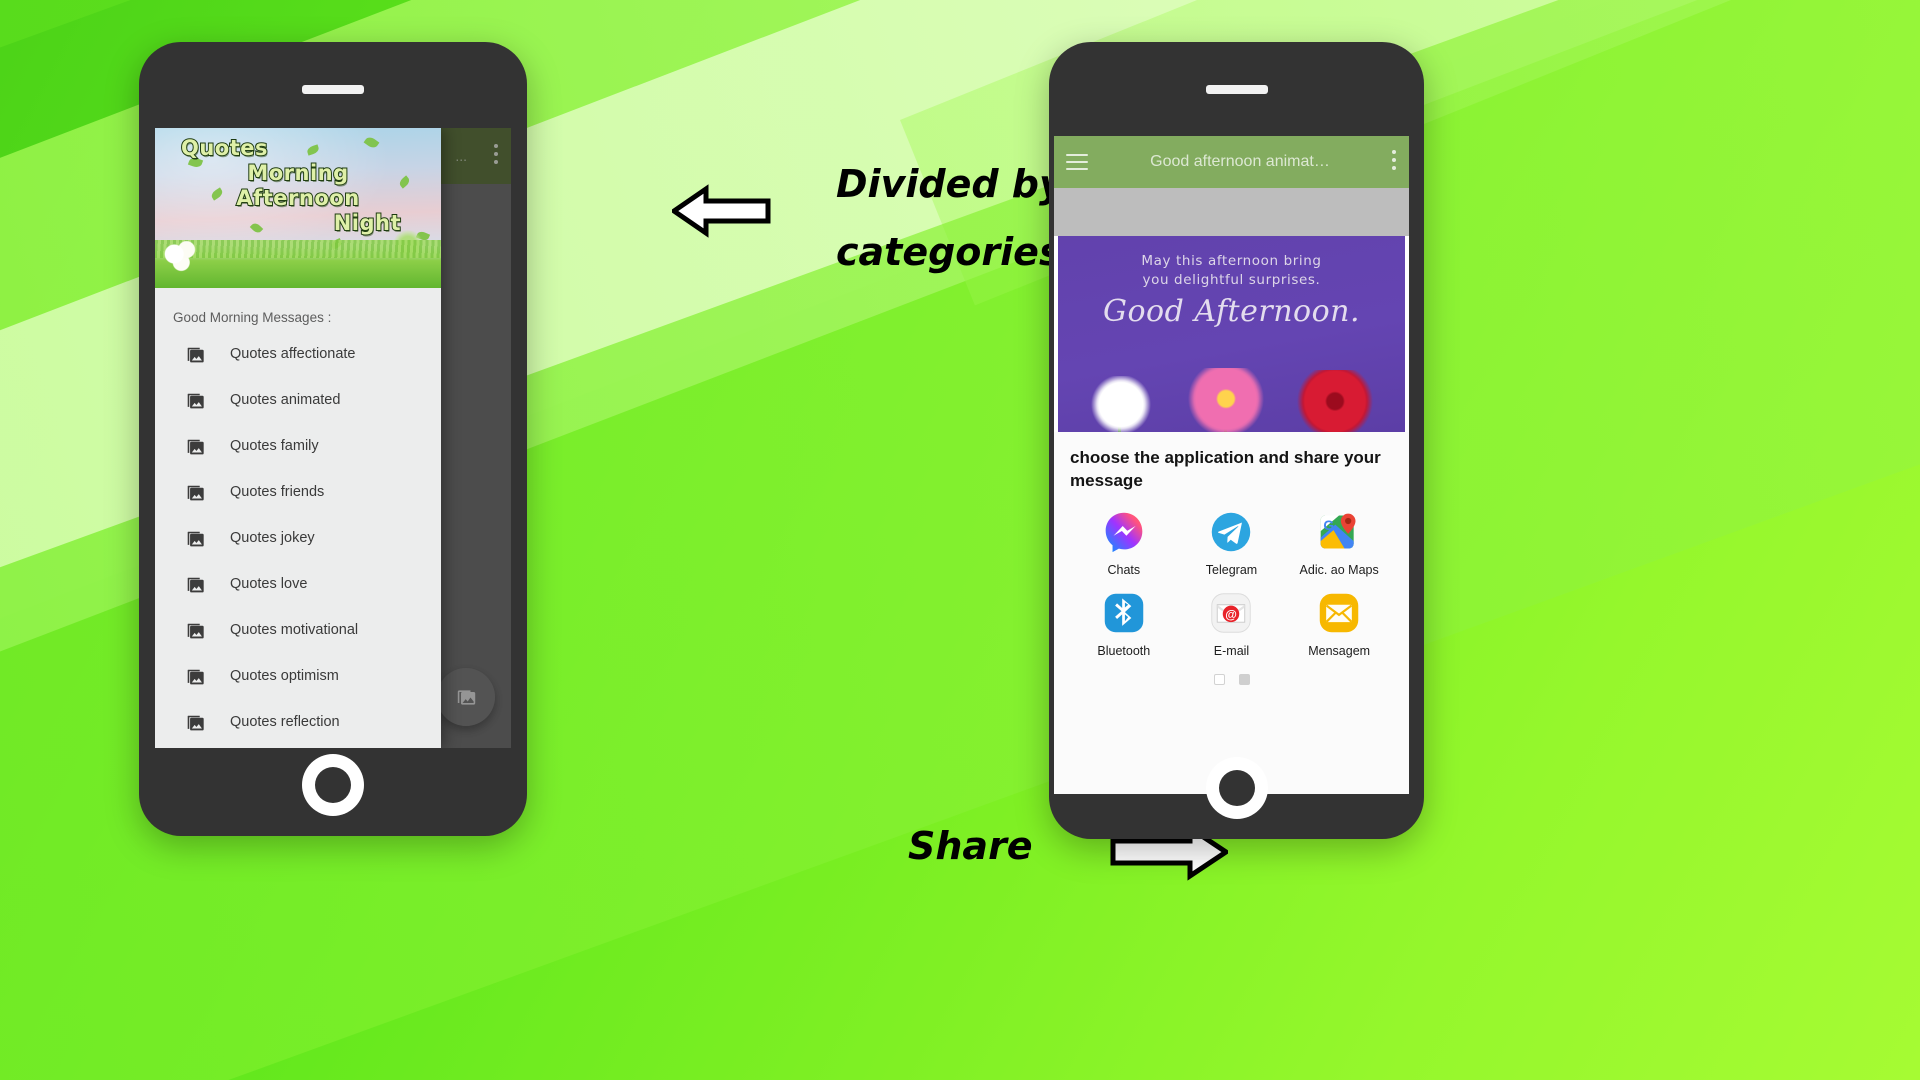 This screenshot has height=1080, width=1920. I want to click on share-app-mensagem: Mensagem, so click(1339, 624).